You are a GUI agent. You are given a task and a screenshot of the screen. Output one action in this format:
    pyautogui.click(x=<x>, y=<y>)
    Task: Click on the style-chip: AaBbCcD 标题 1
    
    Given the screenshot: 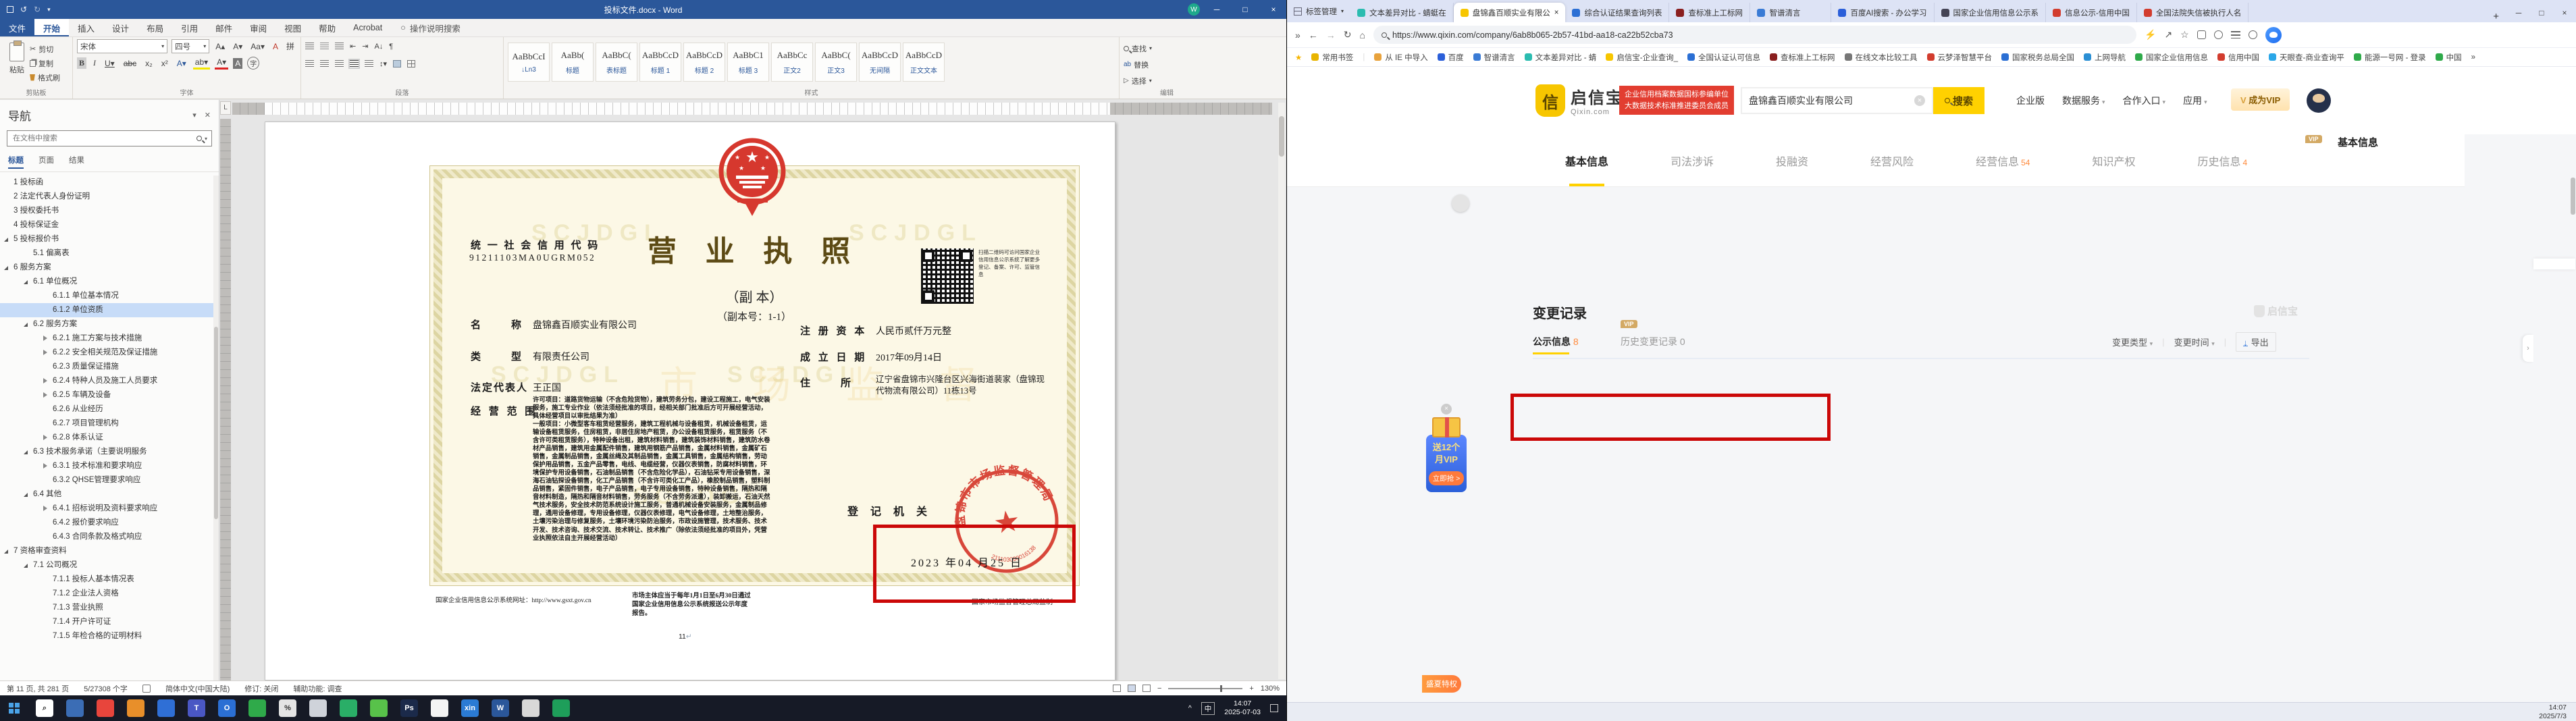 What is the action you would take?
    pyautogui.click(x=660, y=63)
    